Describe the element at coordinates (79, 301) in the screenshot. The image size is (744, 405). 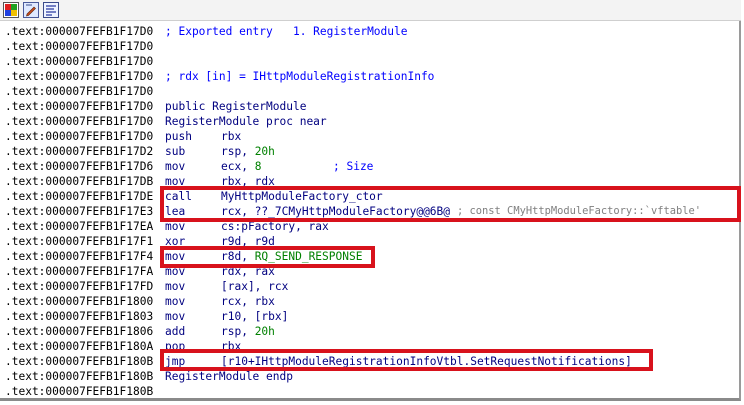
I see `address-label: .text:000007FEFB1F1800` at that location.